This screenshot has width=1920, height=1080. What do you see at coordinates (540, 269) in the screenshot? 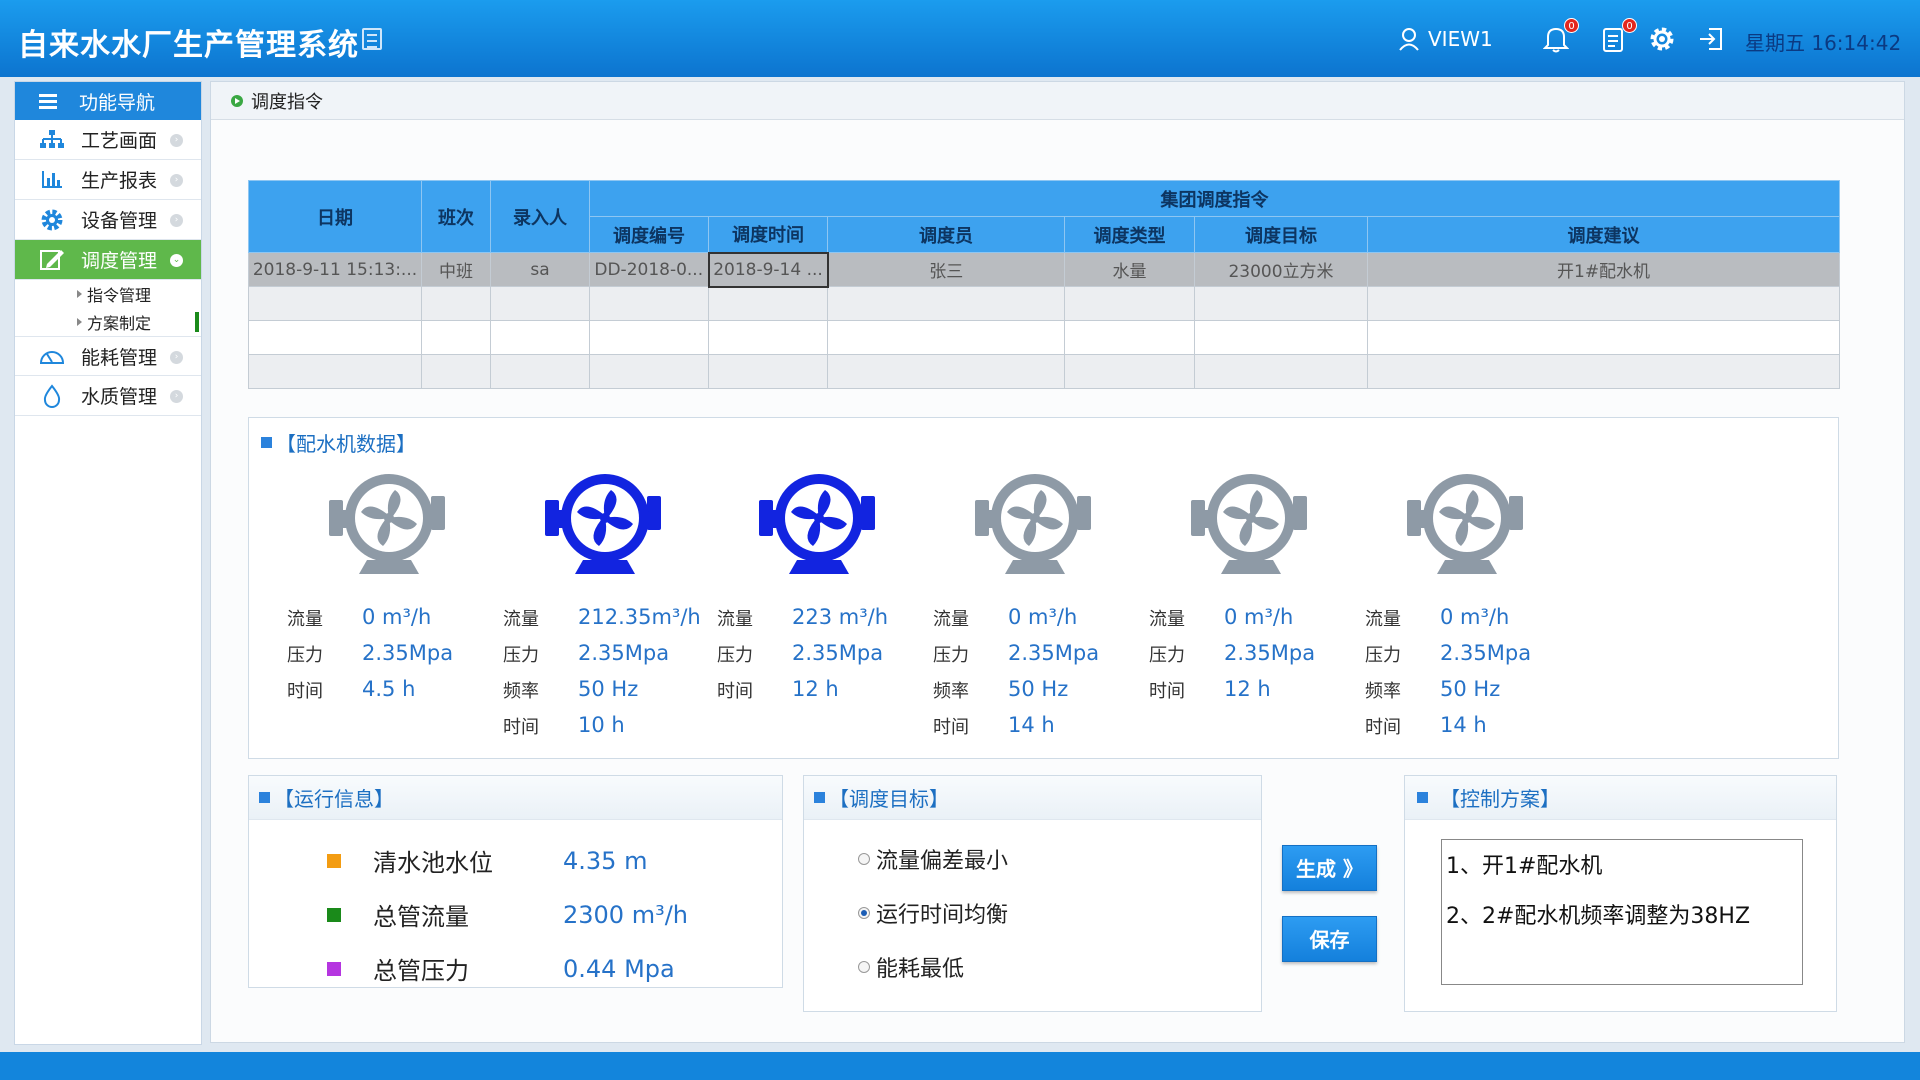
I see `table-cell: sa` at bounding box center [540, 269].